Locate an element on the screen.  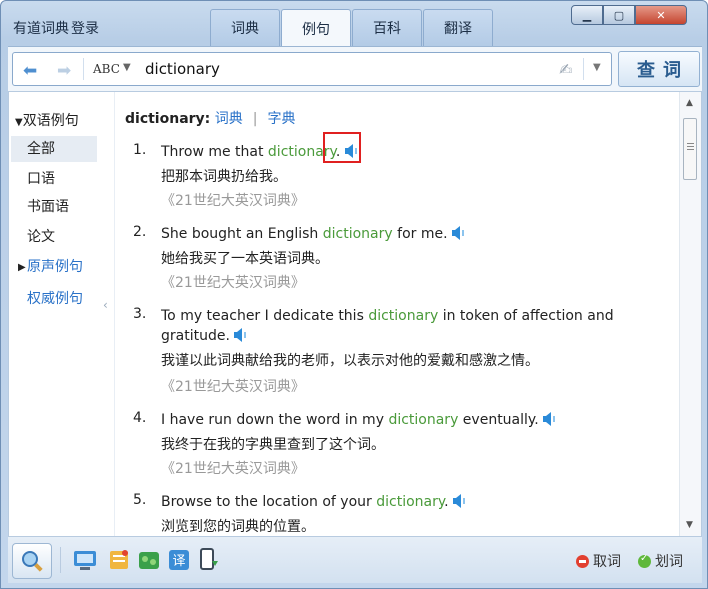
maximize-button: ▢ is located at coordinates (619, 15).